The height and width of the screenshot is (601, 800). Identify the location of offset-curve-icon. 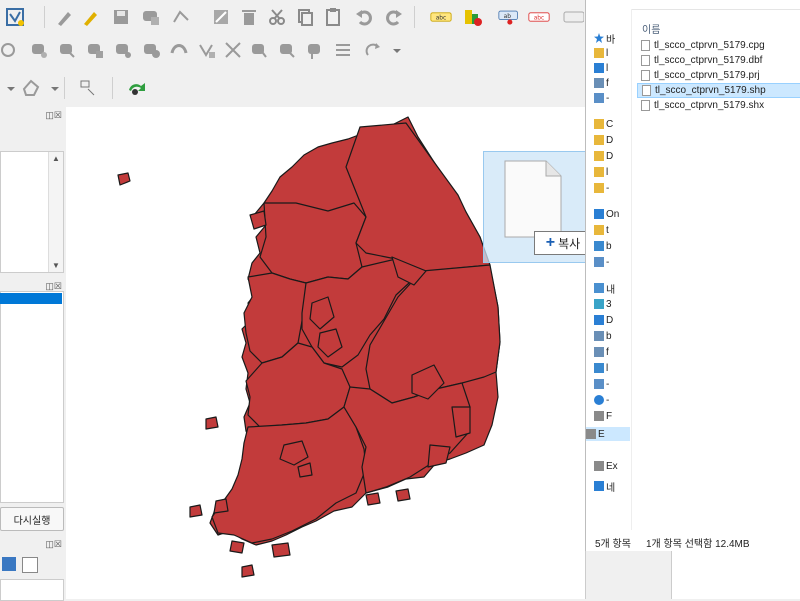
(207, 50).